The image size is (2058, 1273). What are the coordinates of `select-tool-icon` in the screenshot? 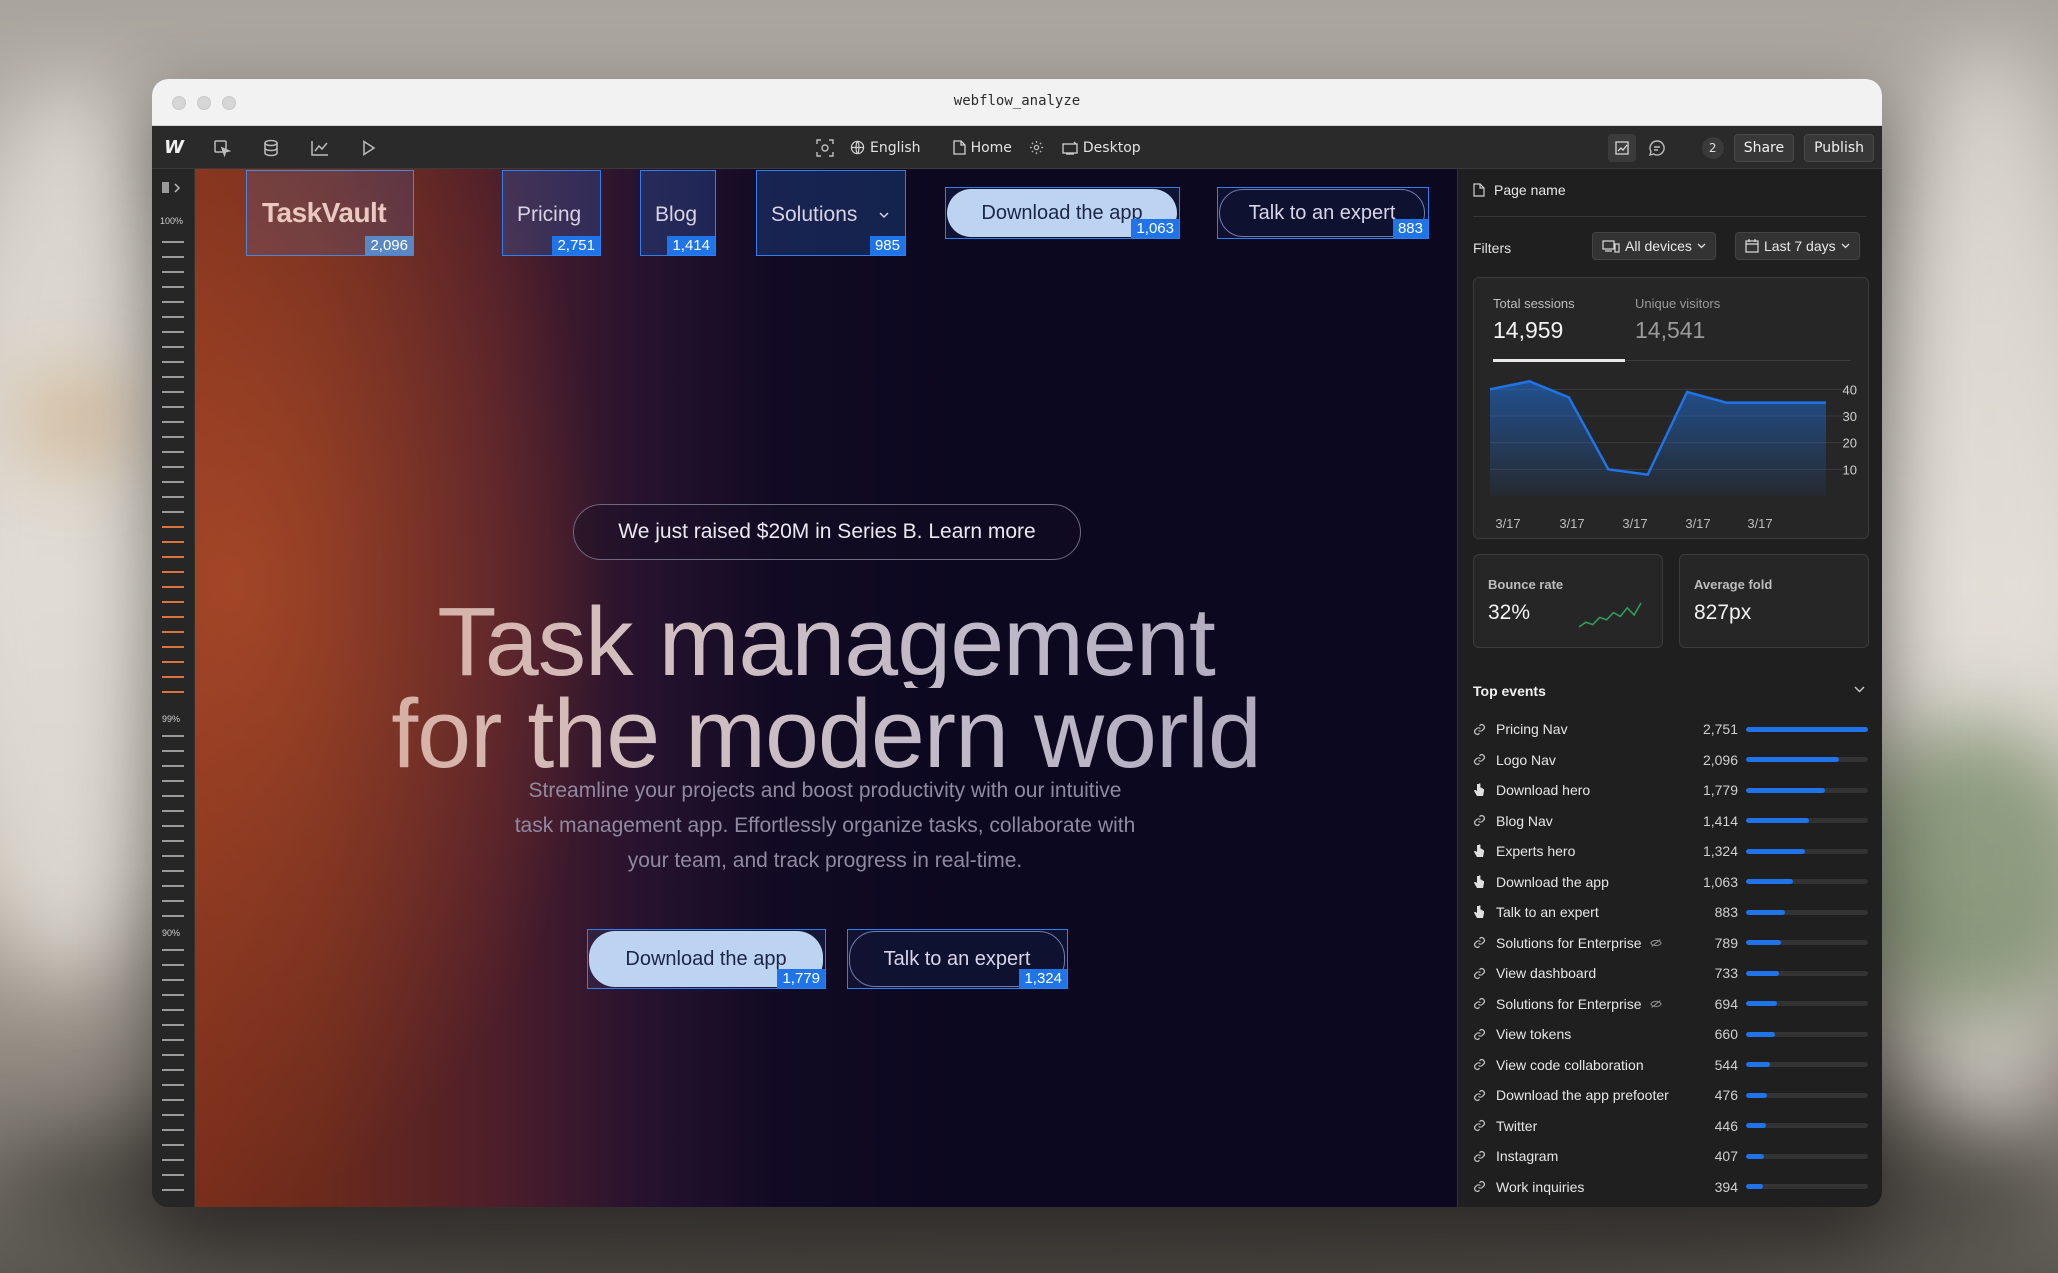 It's located at (222, 148).